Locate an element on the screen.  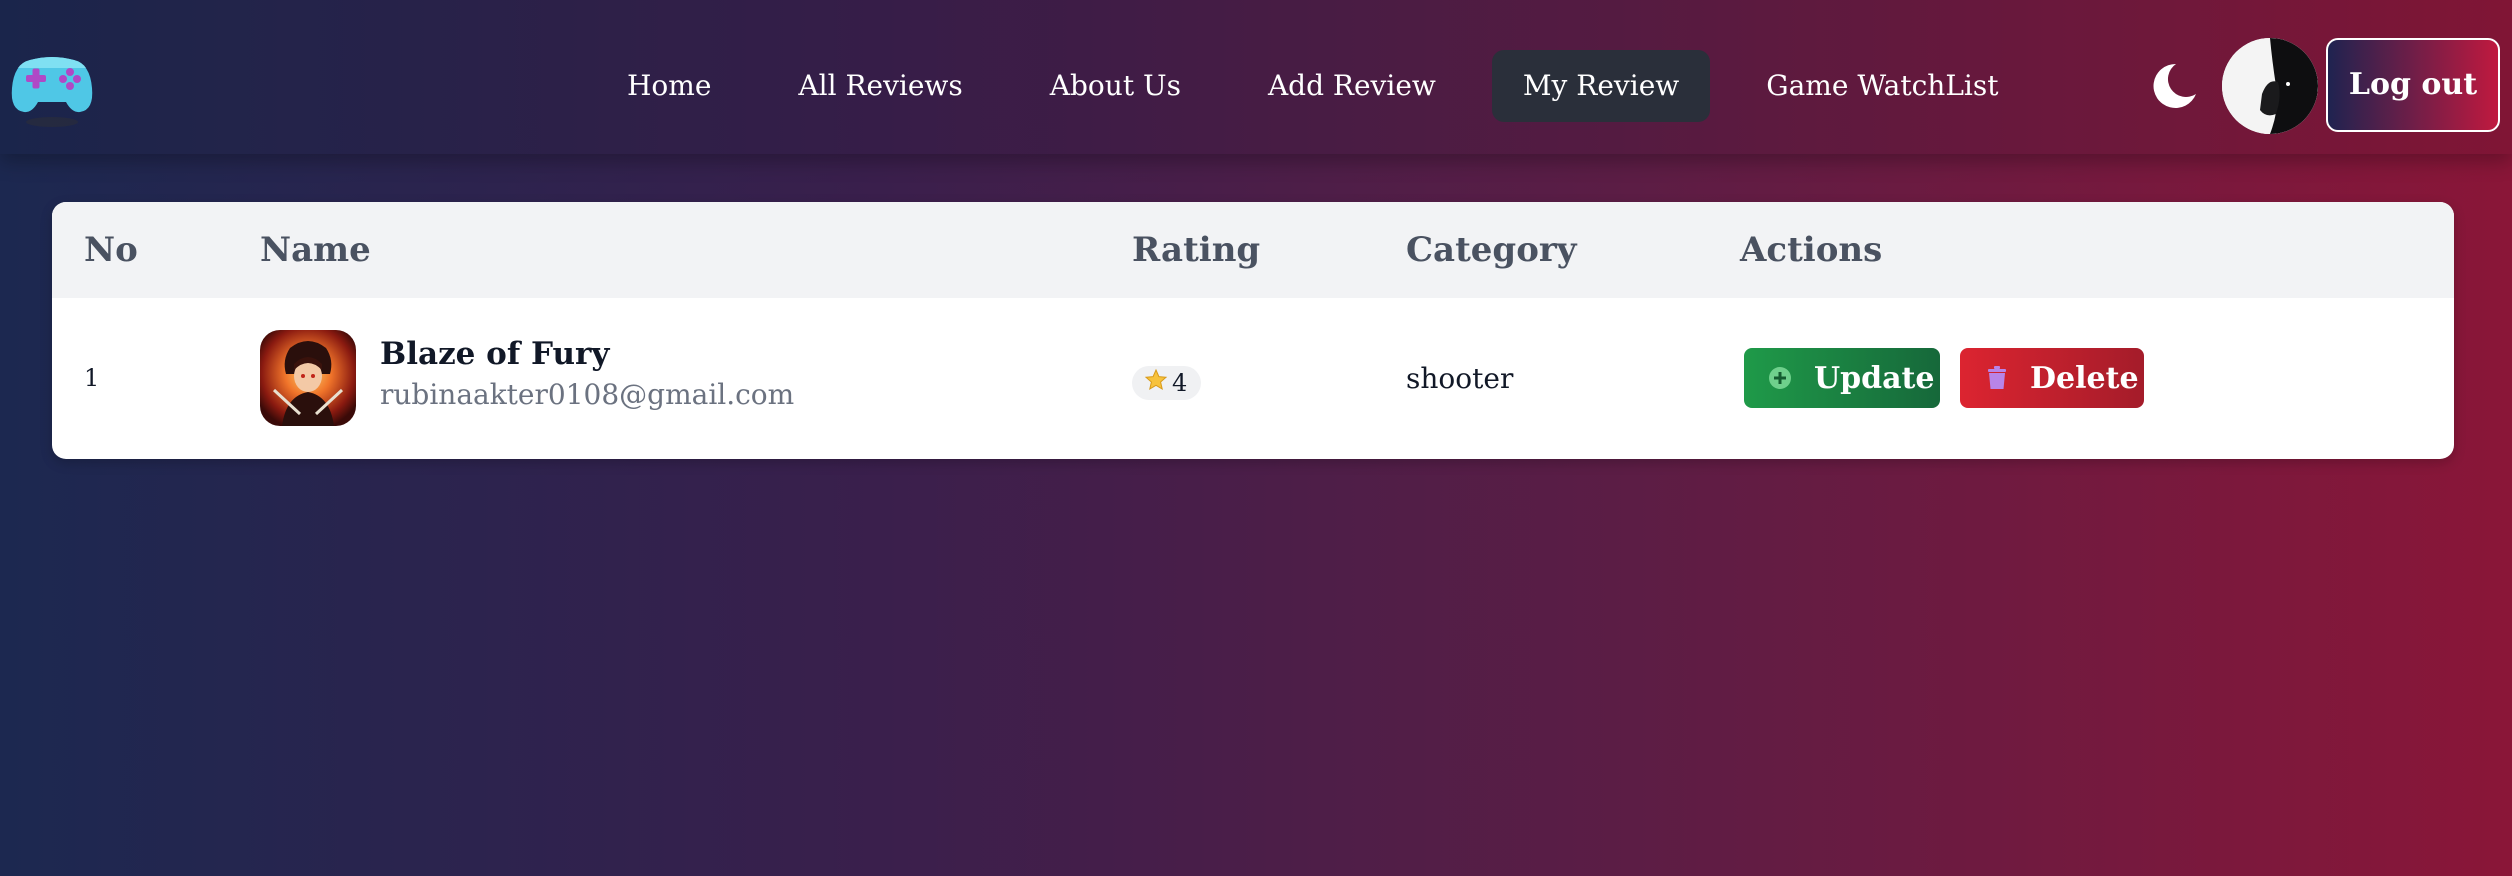
user-avatar is located at coordinates (2270, 86).